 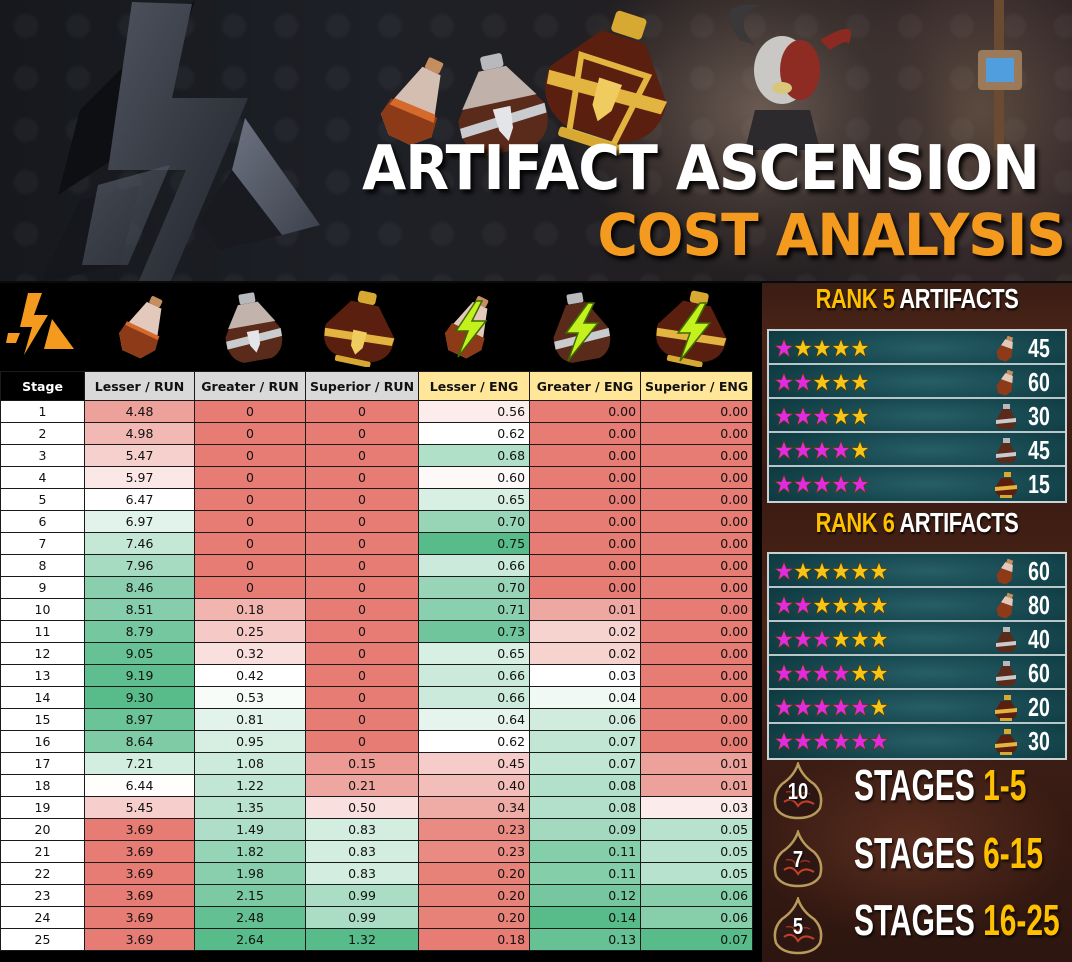 What do you see at coordinates (42, 631) in the screenshot?
I see `cell-stage: 11` at bounding box center [42, 631].